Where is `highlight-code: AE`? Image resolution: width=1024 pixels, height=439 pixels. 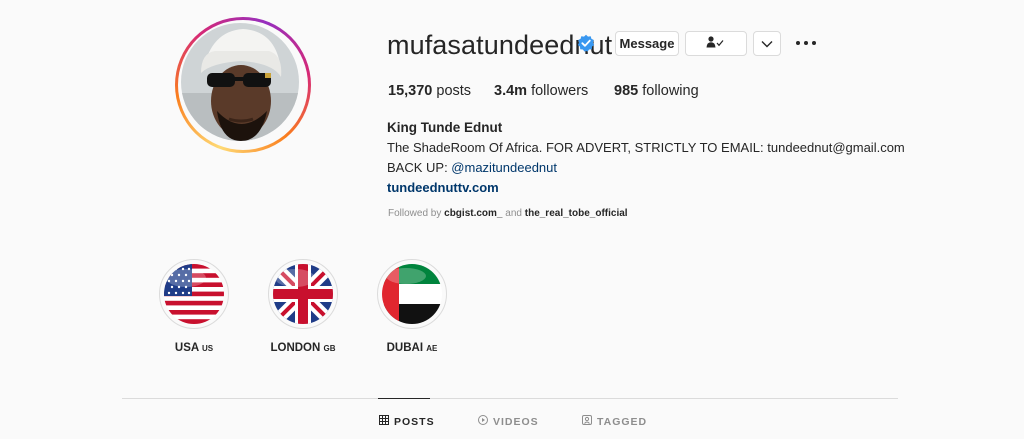
highlight-code: AE is located at coordinates (432, 348).